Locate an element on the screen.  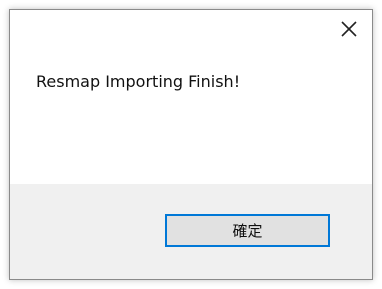
close-button is located at coordinates (349, 29).